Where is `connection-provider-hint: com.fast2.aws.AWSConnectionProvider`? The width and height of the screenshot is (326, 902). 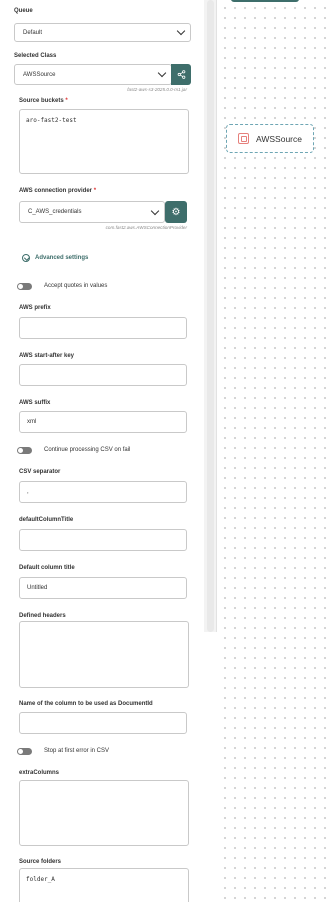 connection-provider-hint: com.fast2.aws.AWSConnectionProvider is located at coordinates (146, 227).